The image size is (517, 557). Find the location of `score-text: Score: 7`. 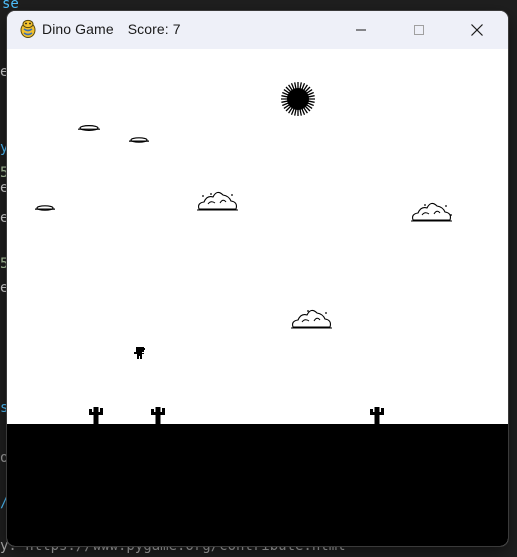

score-text: Score: 7 is located at coordinates (154, 29).